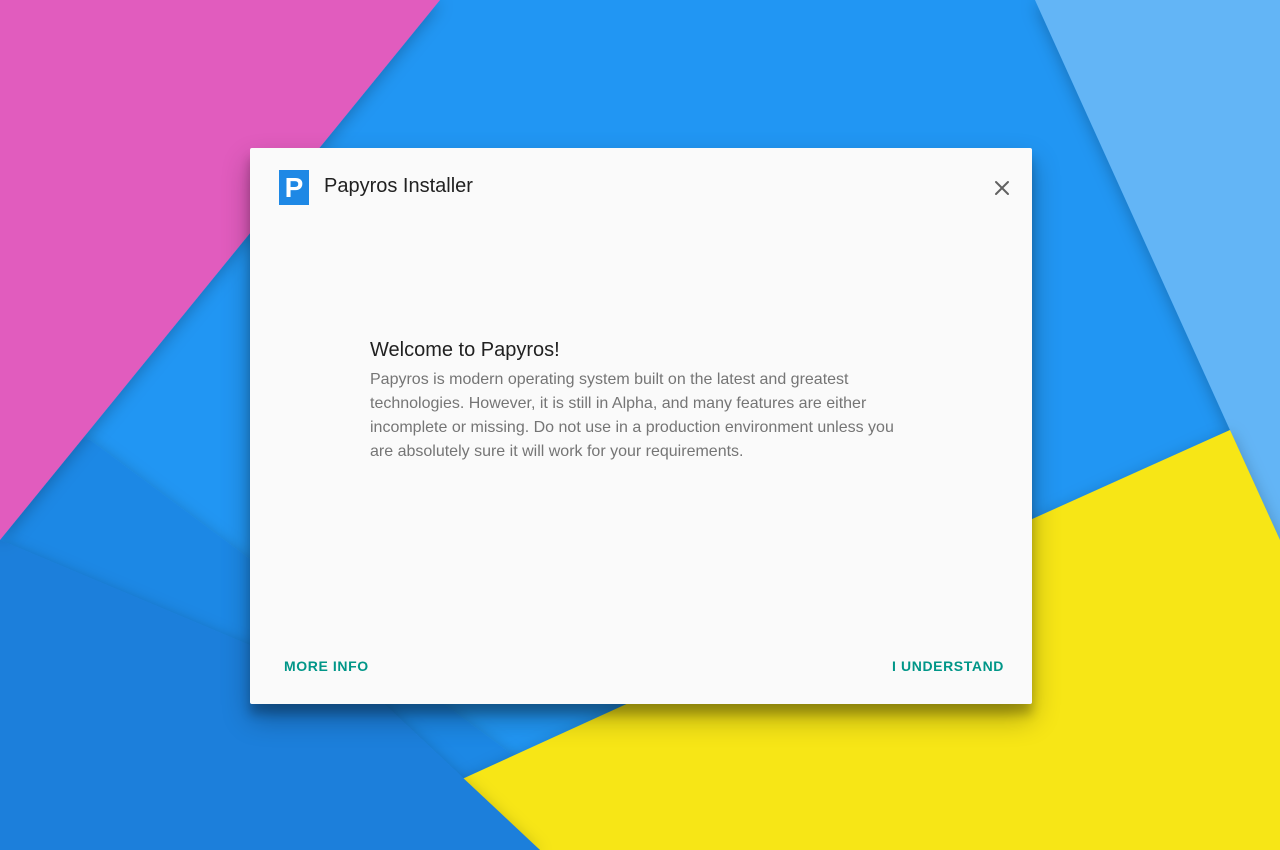 This screenshot has width=1280, height=850. Describe the element at coordinates (465, 350) in the screenshot. I see `welcome-heading: Welcome to Papyros!` at that location.